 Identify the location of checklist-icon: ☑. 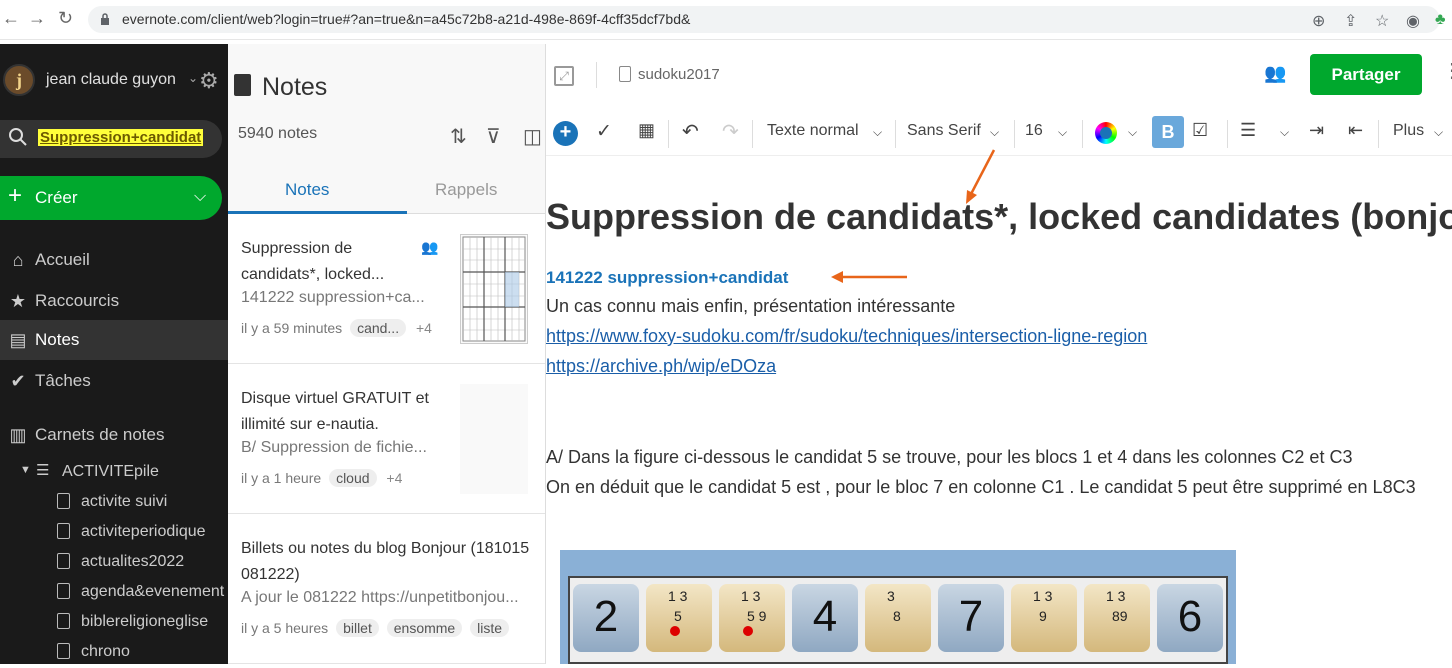
(1200, 130).